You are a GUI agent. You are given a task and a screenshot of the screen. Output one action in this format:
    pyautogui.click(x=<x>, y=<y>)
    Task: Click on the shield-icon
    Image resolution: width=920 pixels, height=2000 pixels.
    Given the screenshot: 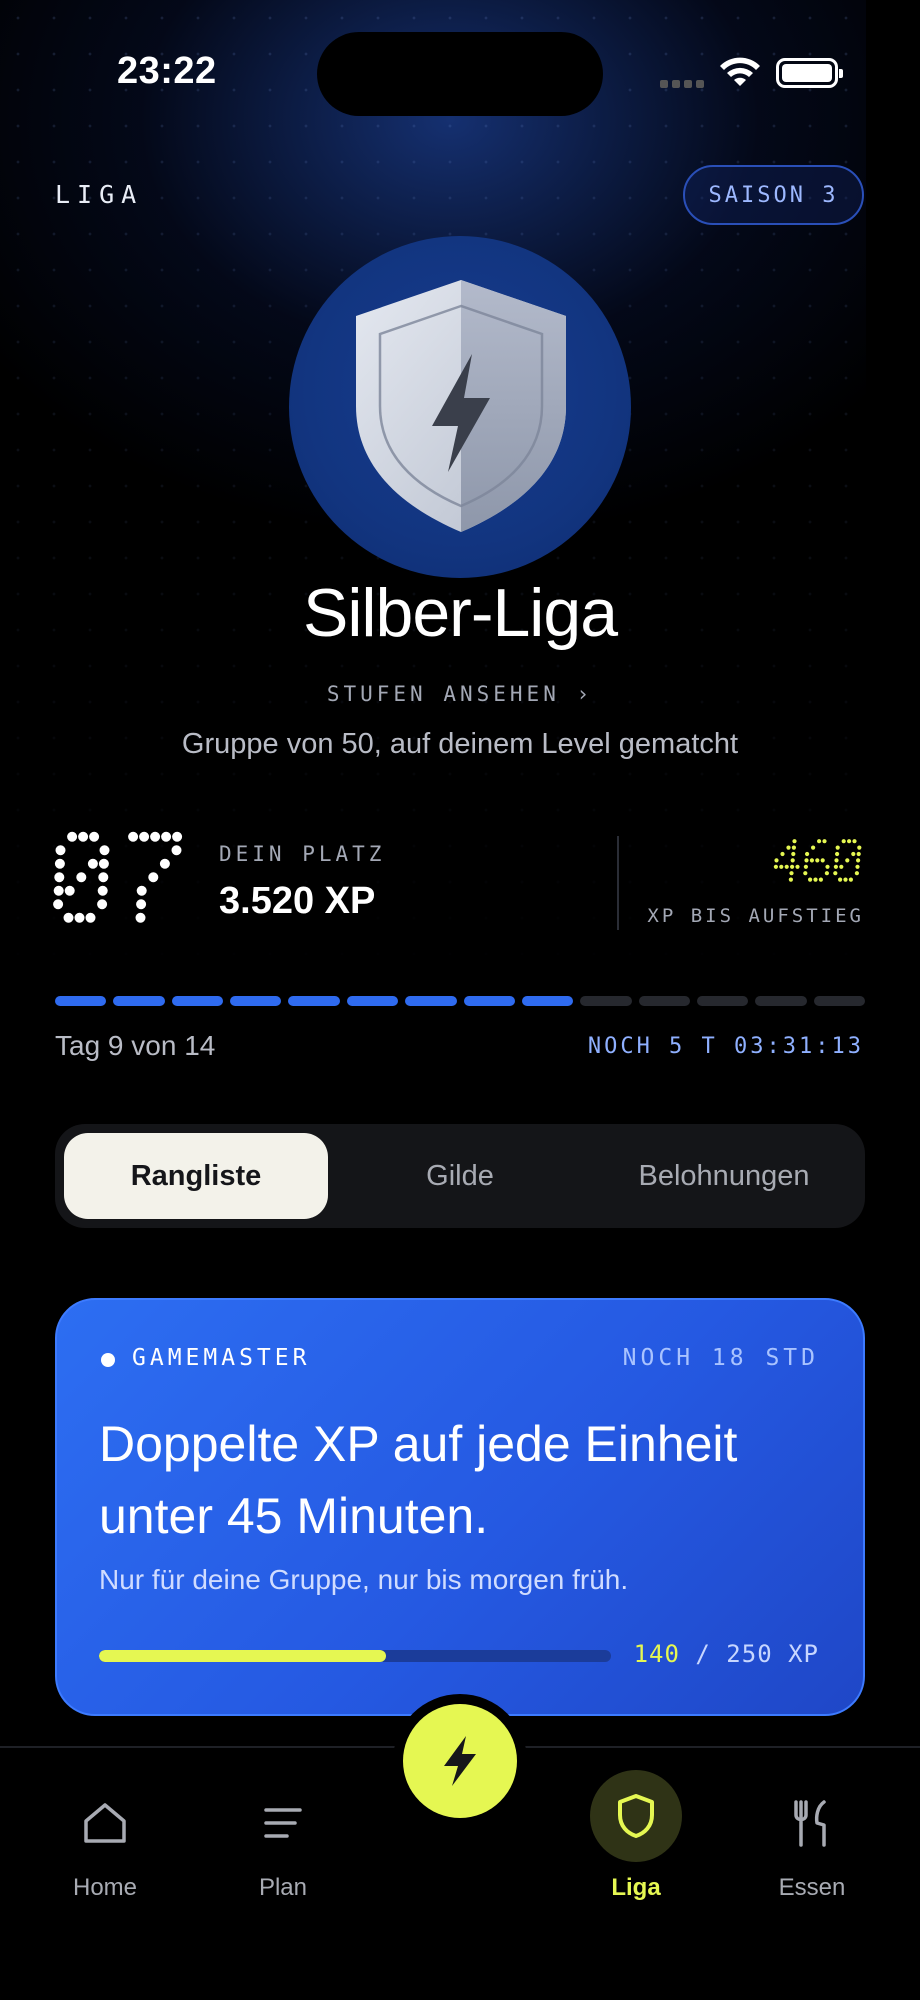 What is the action you would take?
    pyautogui.click(x=636, y=1816)
    